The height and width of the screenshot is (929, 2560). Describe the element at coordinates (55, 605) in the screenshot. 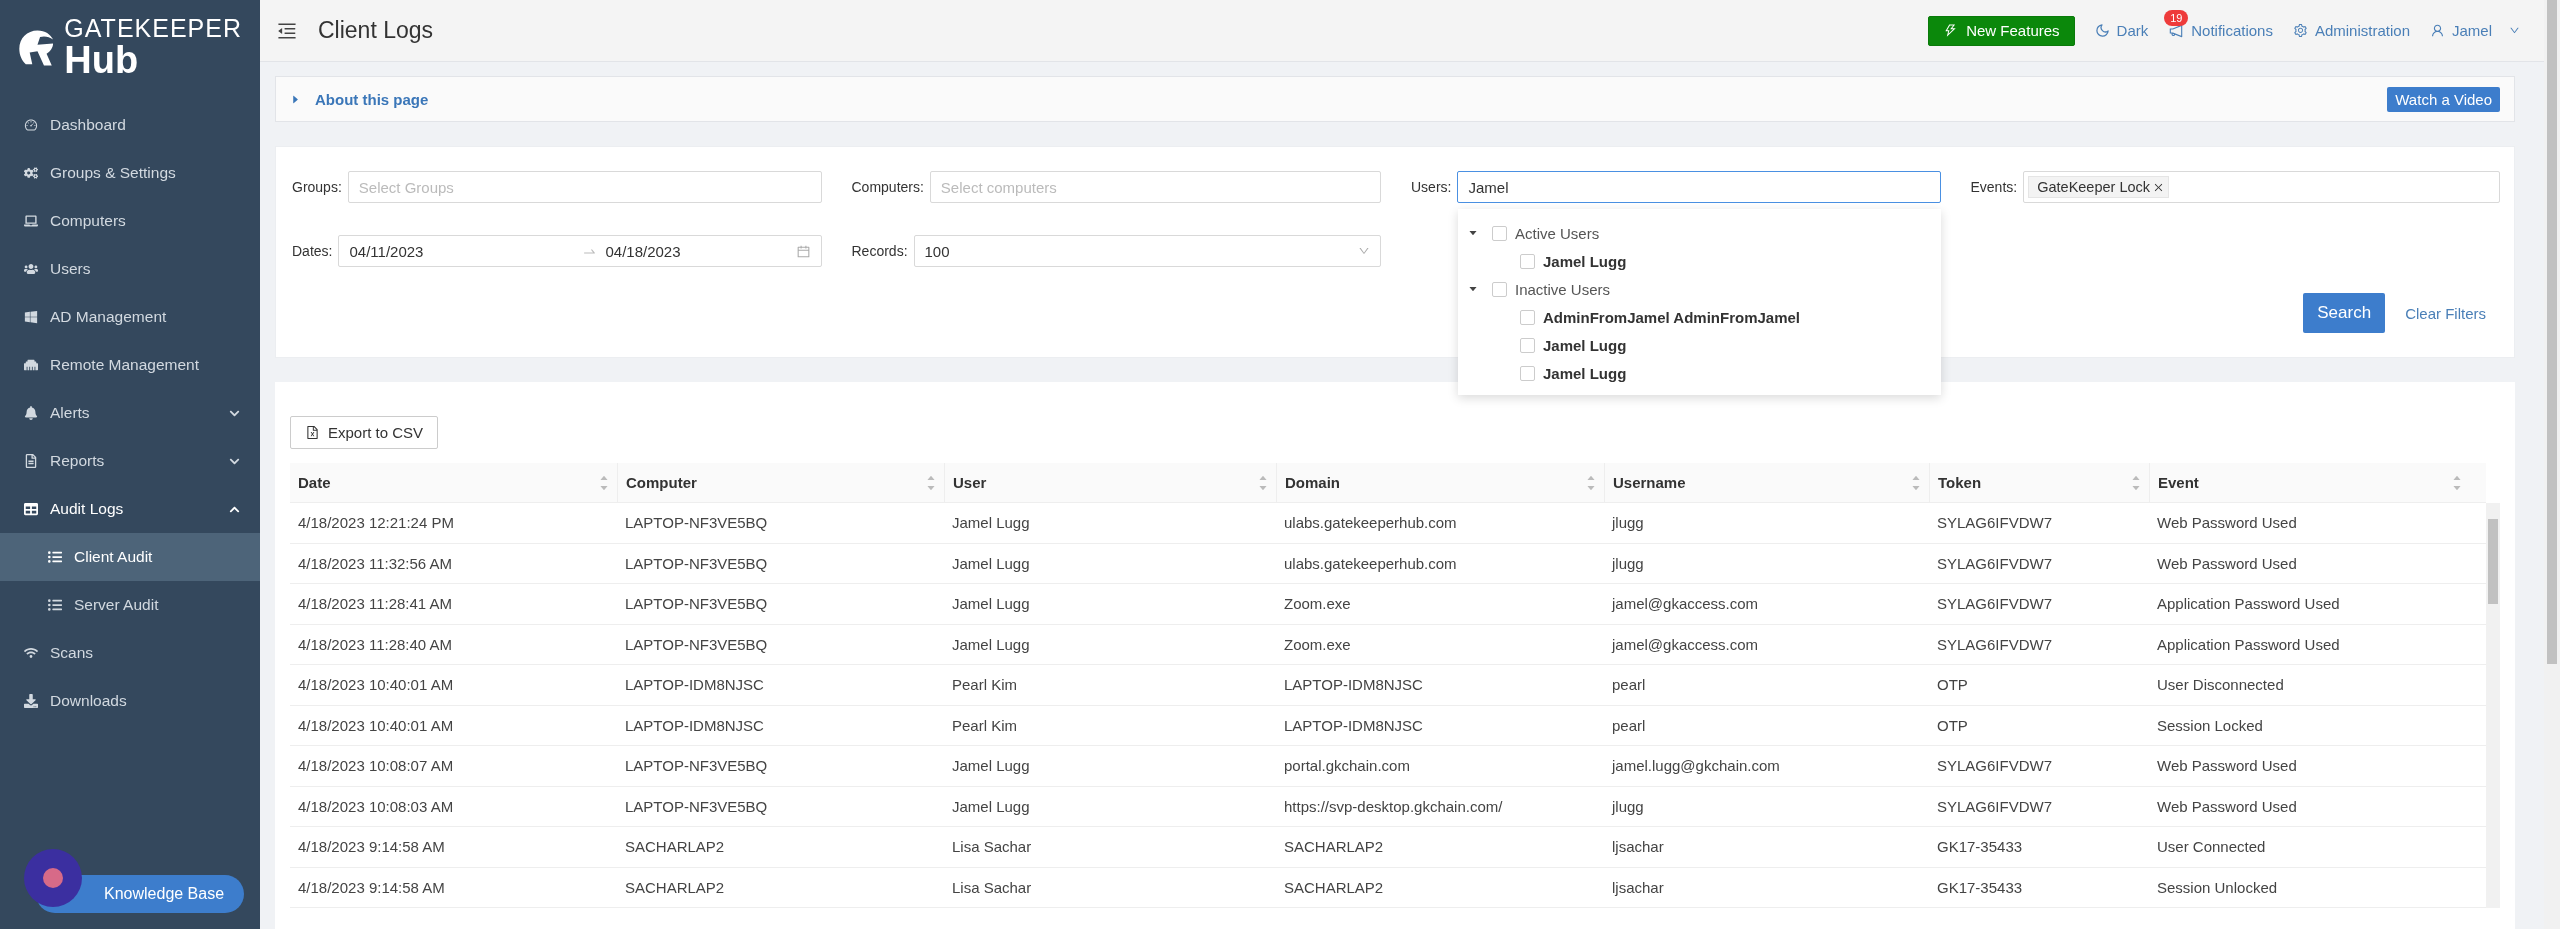

I see `list-icon` at that location.